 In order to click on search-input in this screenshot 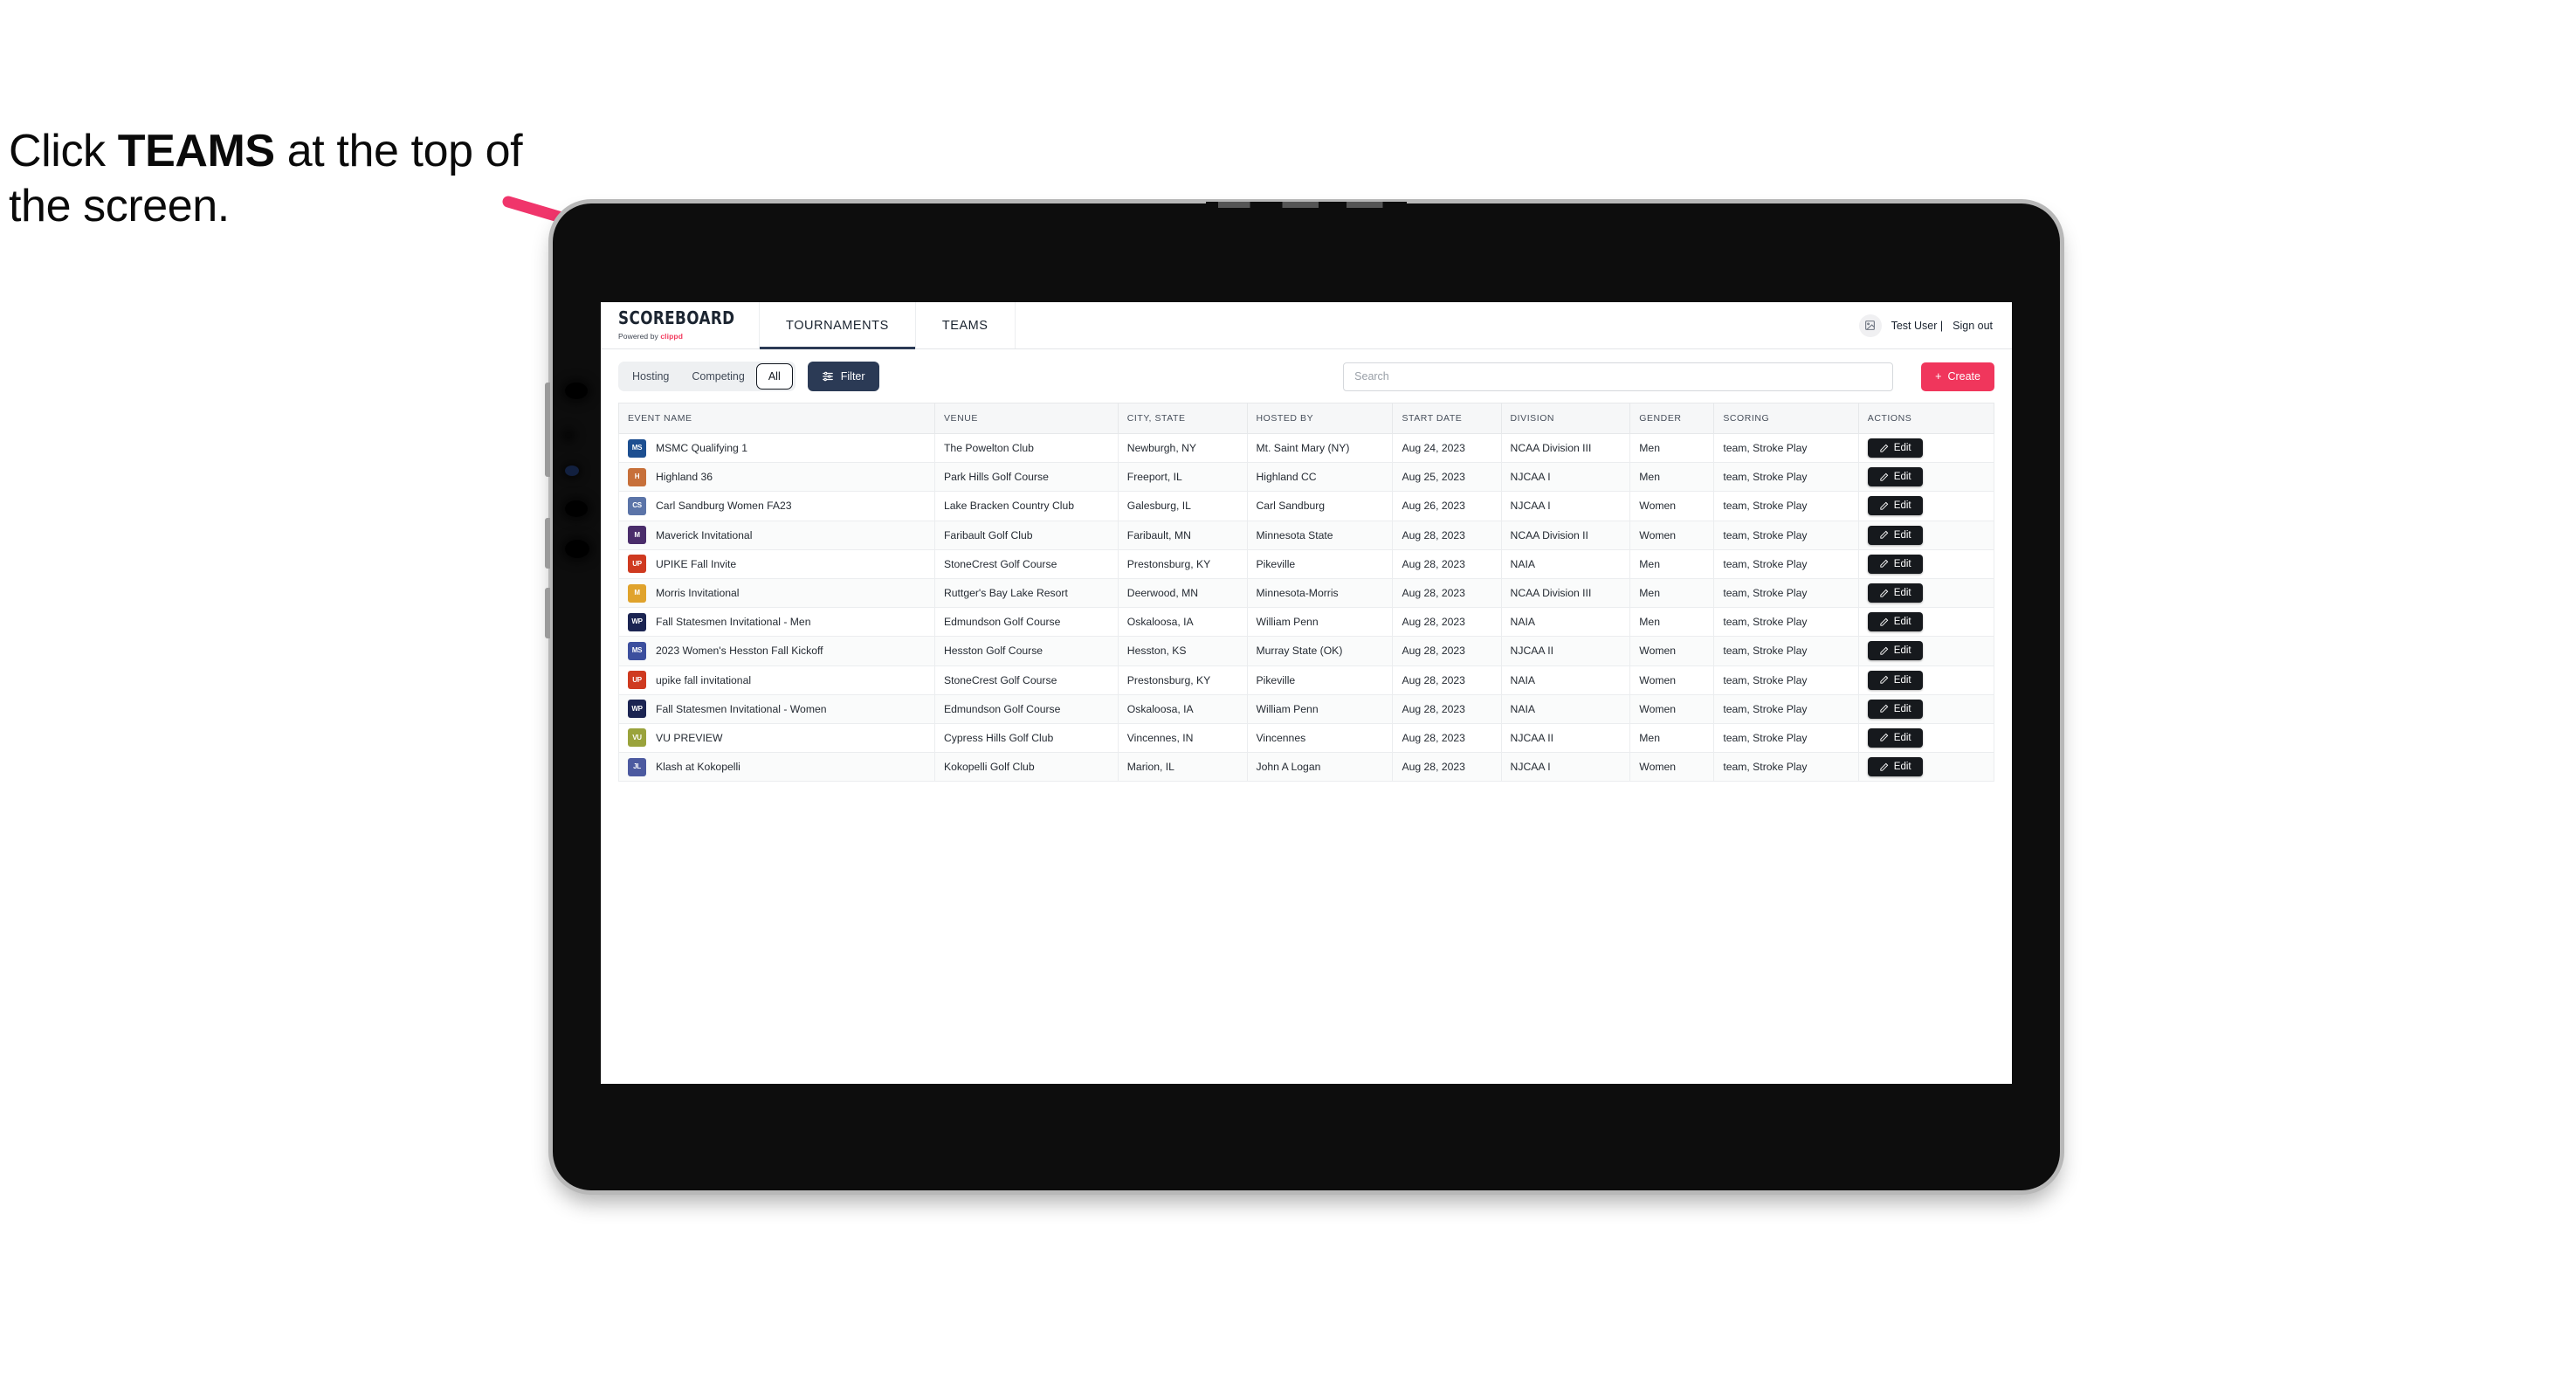, I will do `click(1618, 376)`.